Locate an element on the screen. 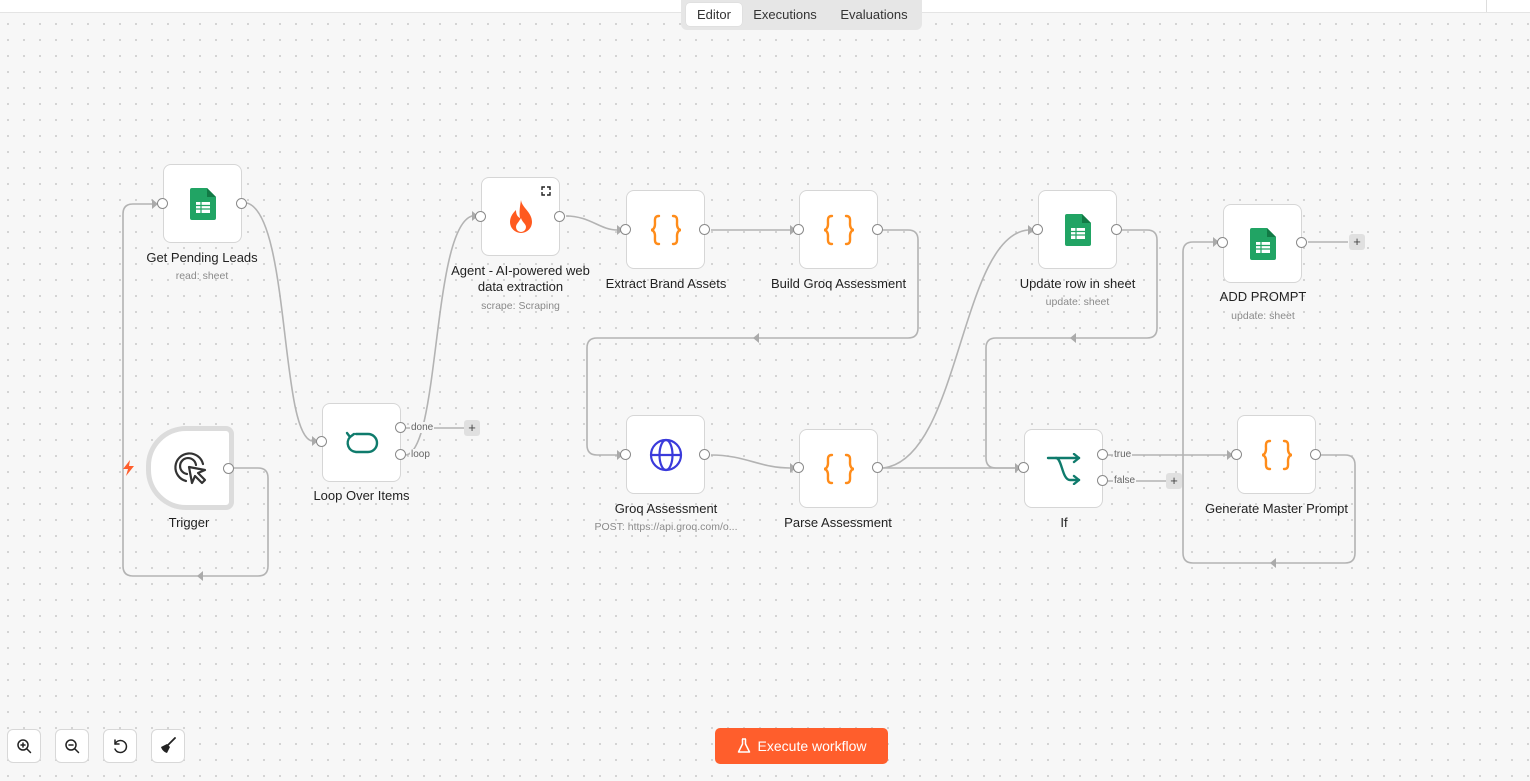  node-agent-web-extraction is located at coordinates (520, 216).